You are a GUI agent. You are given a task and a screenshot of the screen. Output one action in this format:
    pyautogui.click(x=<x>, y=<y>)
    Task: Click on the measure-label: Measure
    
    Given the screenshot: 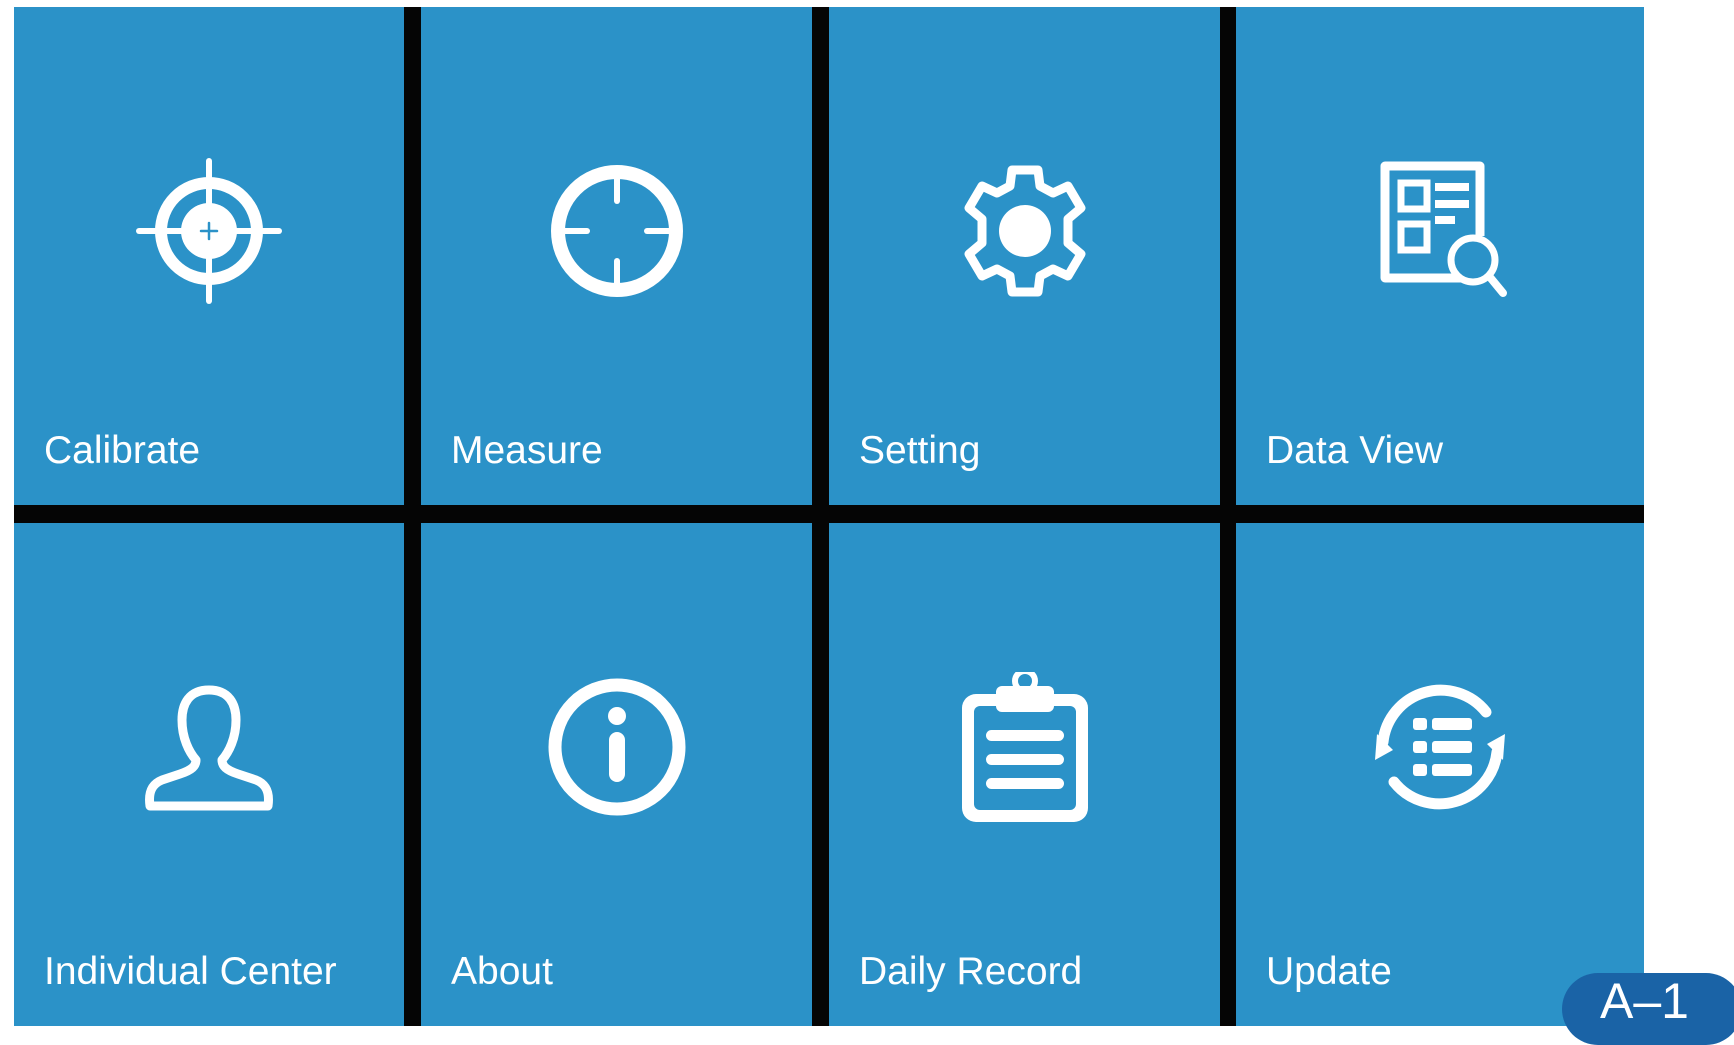 What is the action you would take?
    pyautogui.click(x=527, y=450)
    